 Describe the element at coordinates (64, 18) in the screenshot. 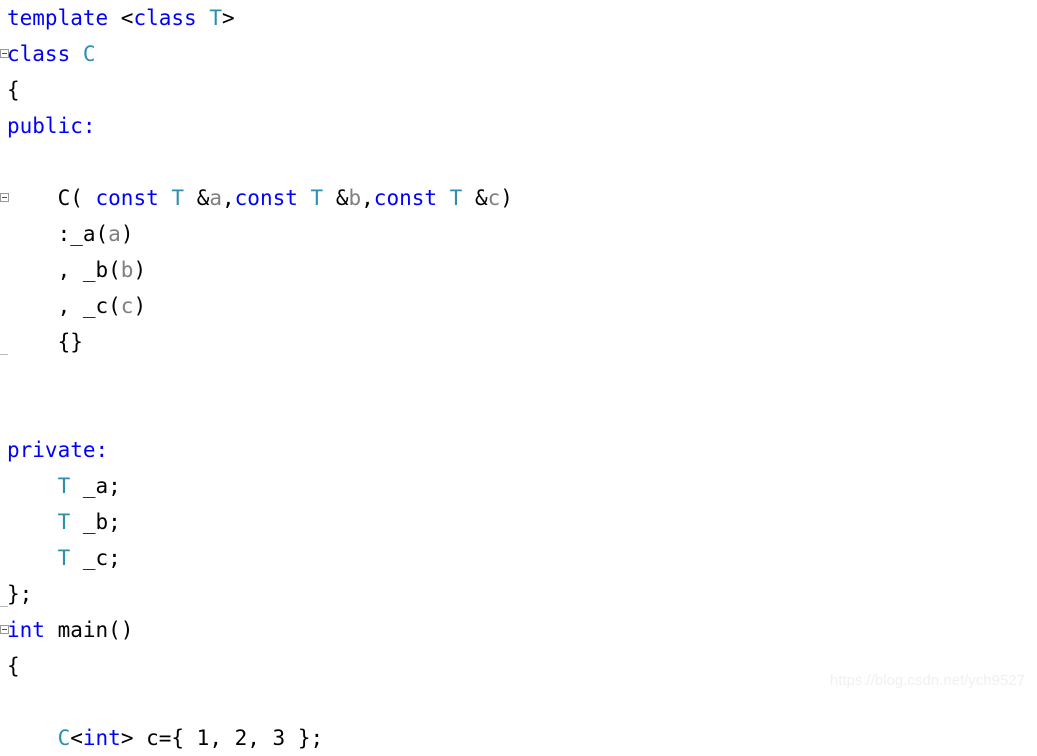

I see `code-token-keyword: template` at that location.